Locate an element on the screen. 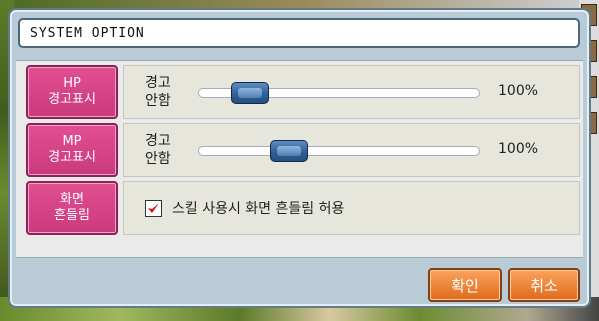 The image size is (599, 321). screen-shake-checkbox is located at coordinates (153, 208).